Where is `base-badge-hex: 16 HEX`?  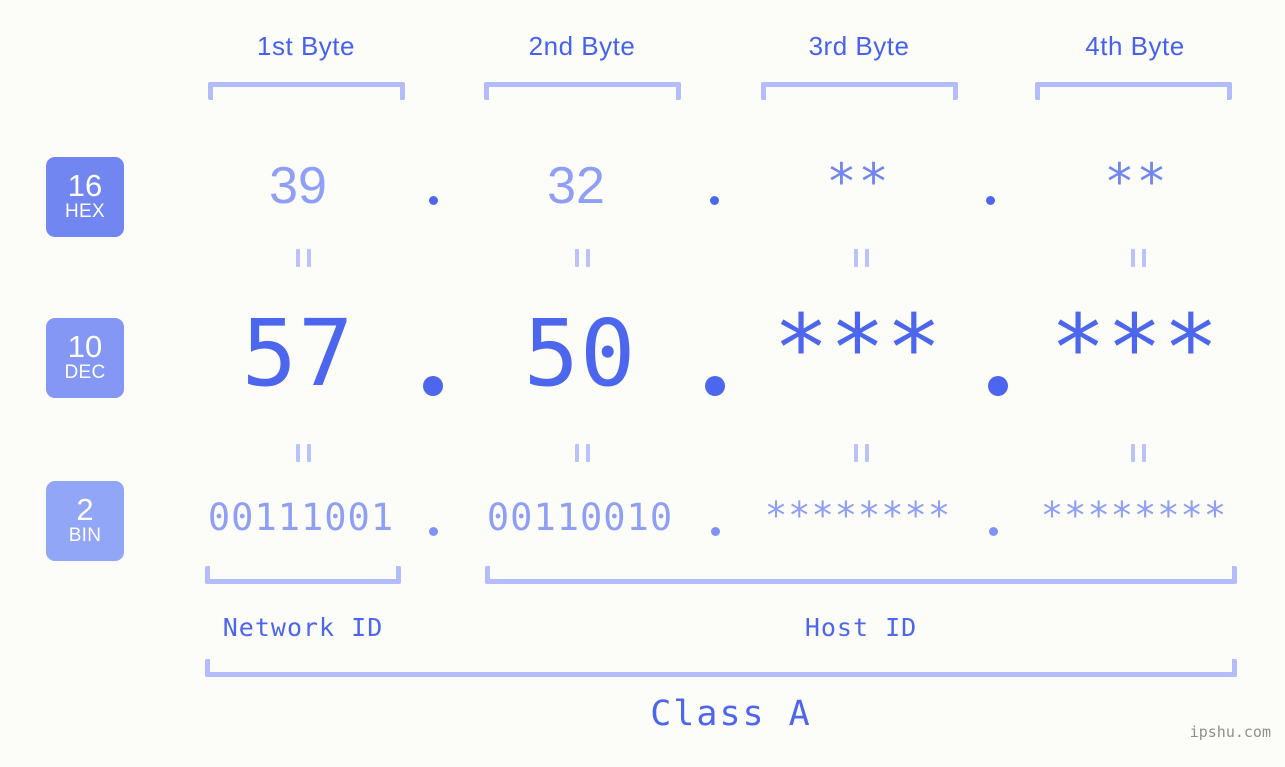
base-badge-hex: 16 HEX is located at coordinates (85, 197).